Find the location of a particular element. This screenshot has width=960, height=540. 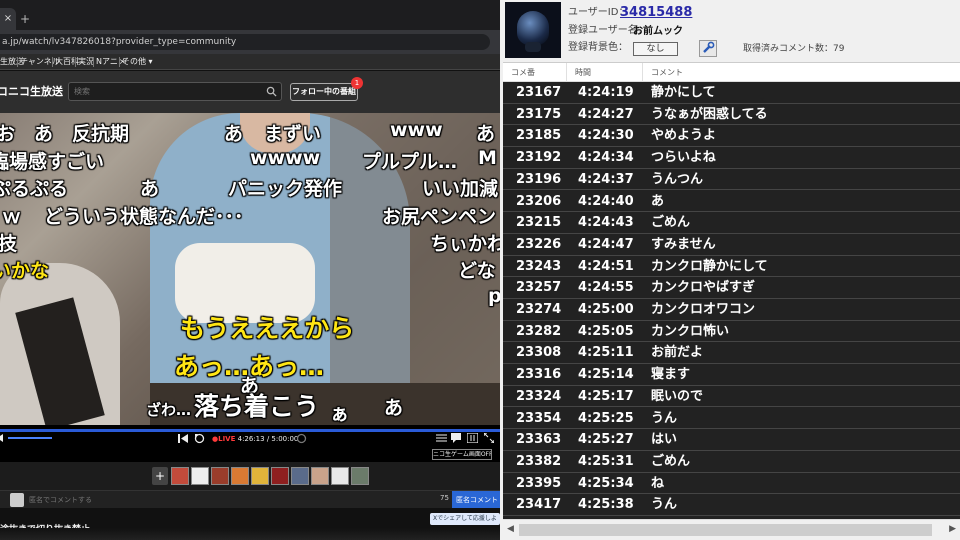

fullscreen-icon is located at coordinates (489, 438).